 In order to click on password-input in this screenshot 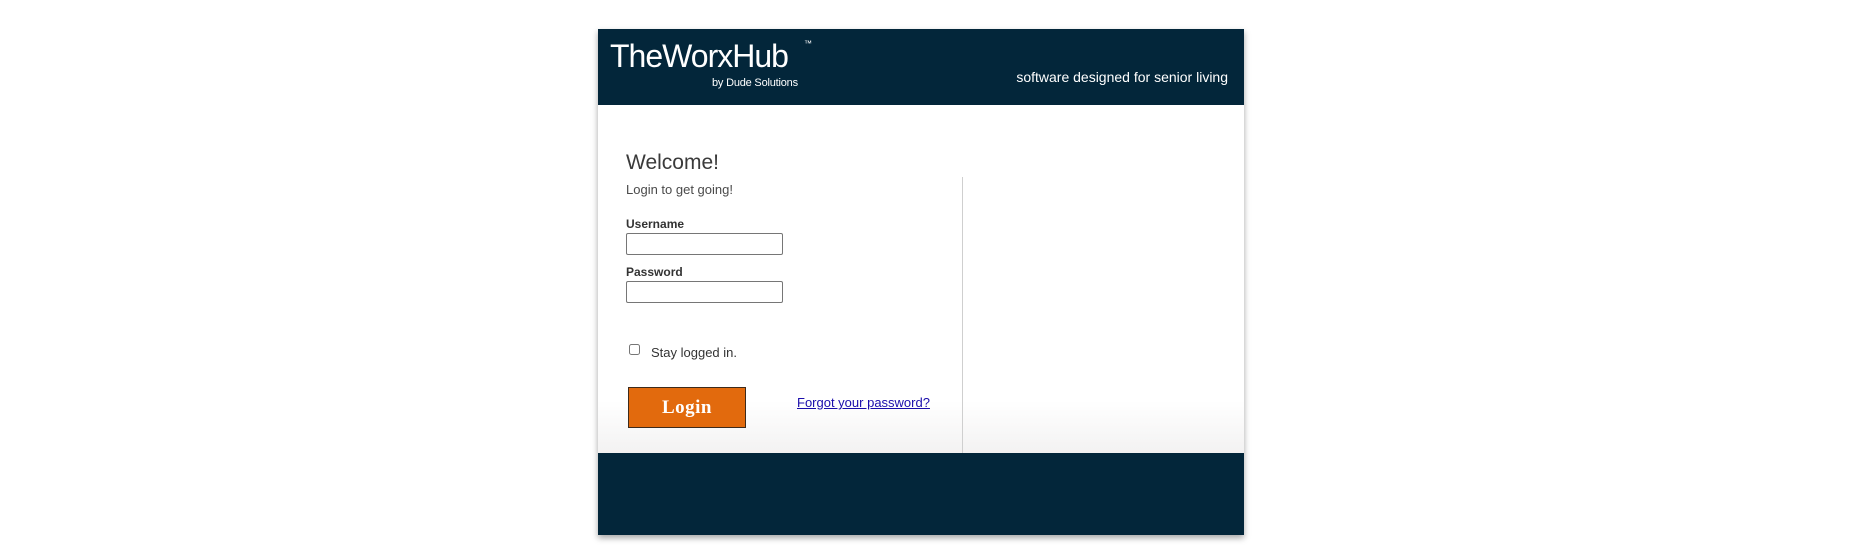, I will do `click(704, 292)`.